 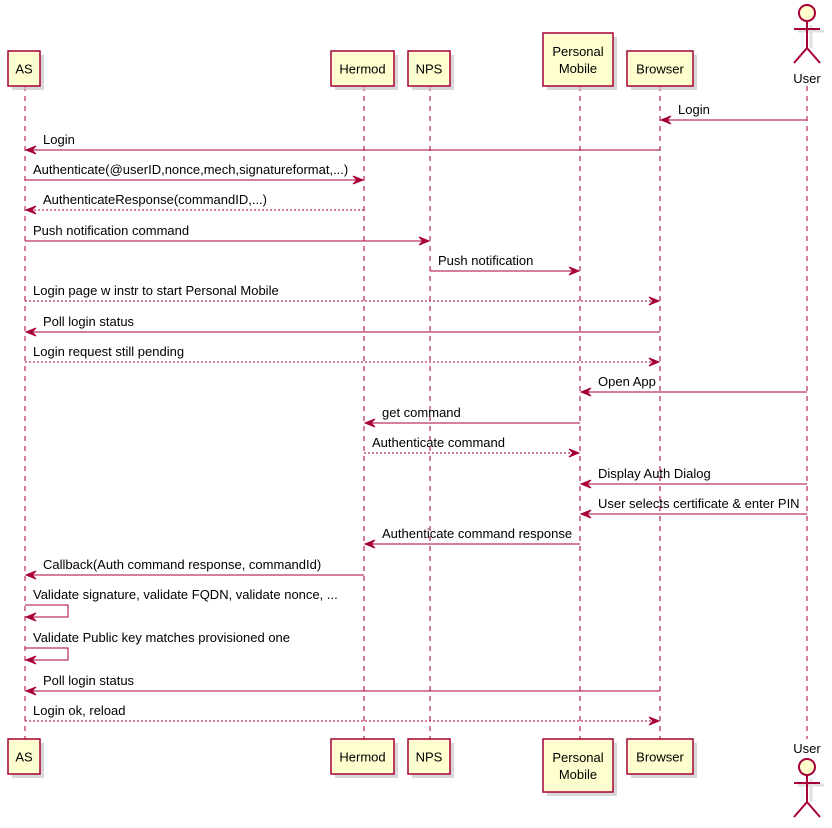 What do you see at coordinates (477, 533) in the screenshot?
I see `message-label: Authenticate command response` at bounding box center [477, 533].